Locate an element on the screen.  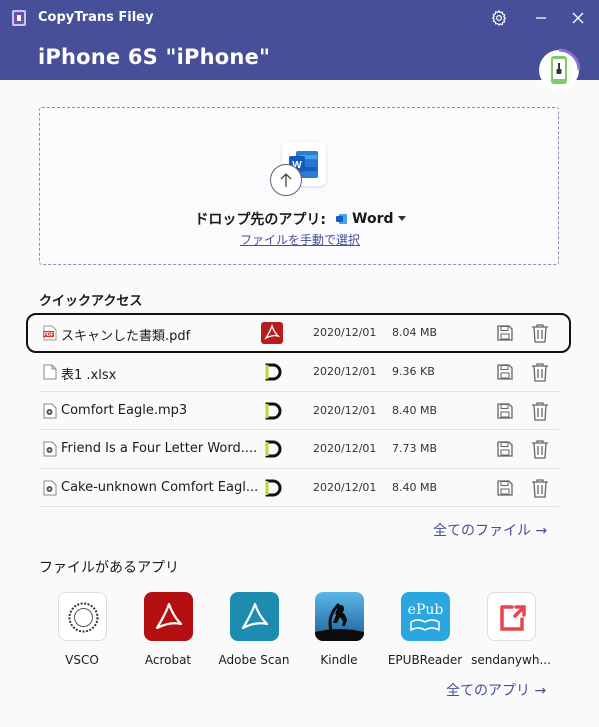
adobe-scan-icon is located at coordinates (254, 616).